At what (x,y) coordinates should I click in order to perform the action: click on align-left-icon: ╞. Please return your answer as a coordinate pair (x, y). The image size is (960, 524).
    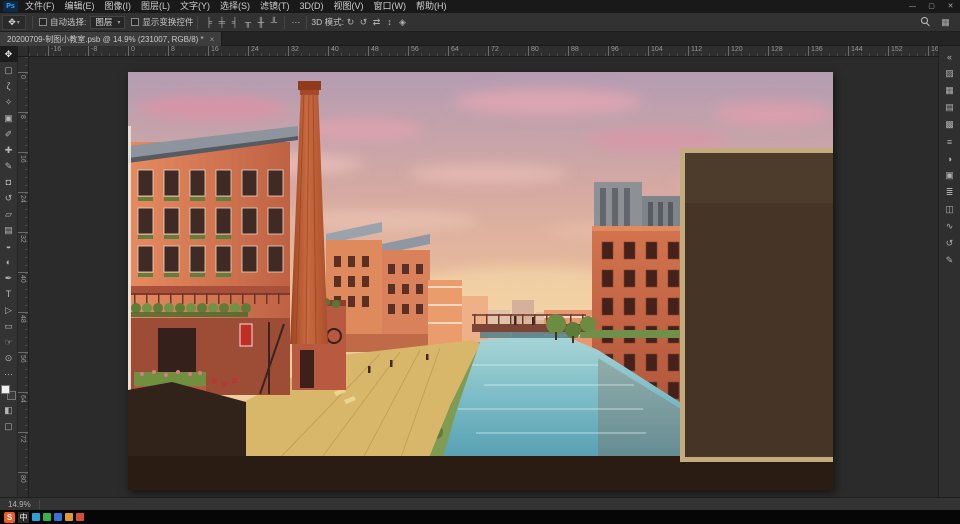
    Looking at the image, I should click on (208, 22).